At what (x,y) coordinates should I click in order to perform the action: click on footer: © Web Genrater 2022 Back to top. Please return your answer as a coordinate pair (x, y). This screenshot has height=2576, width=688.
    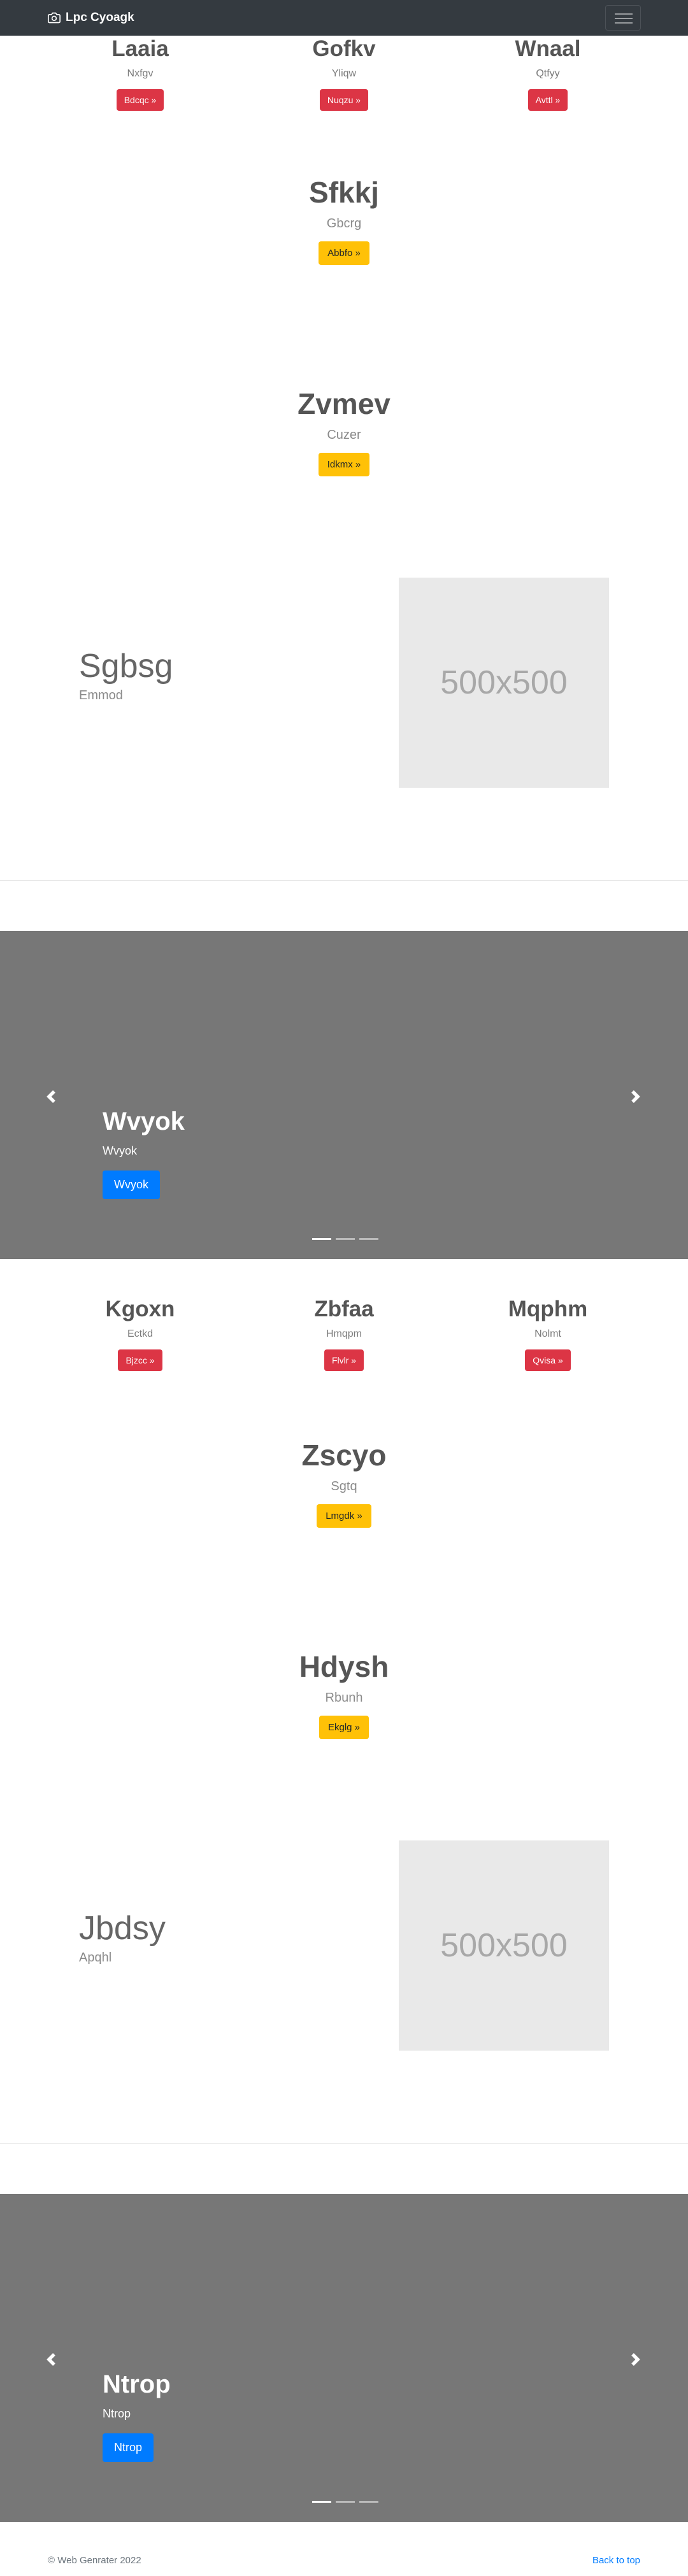
    Looking at the image, I should click on (344, 2557).